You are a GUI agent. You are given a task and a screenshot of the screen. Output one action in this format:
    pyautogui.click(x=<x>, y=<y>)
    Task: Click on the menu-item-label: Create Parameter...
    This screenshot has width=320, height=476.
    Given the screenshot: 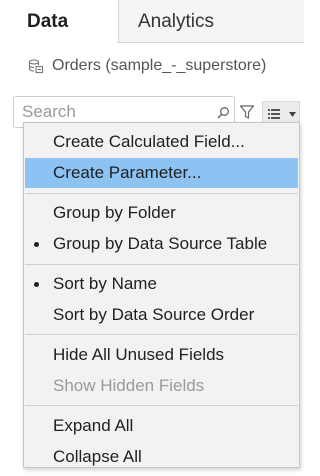 What is the action you would take?
    pyautogui.click(x=127, y=172)
    